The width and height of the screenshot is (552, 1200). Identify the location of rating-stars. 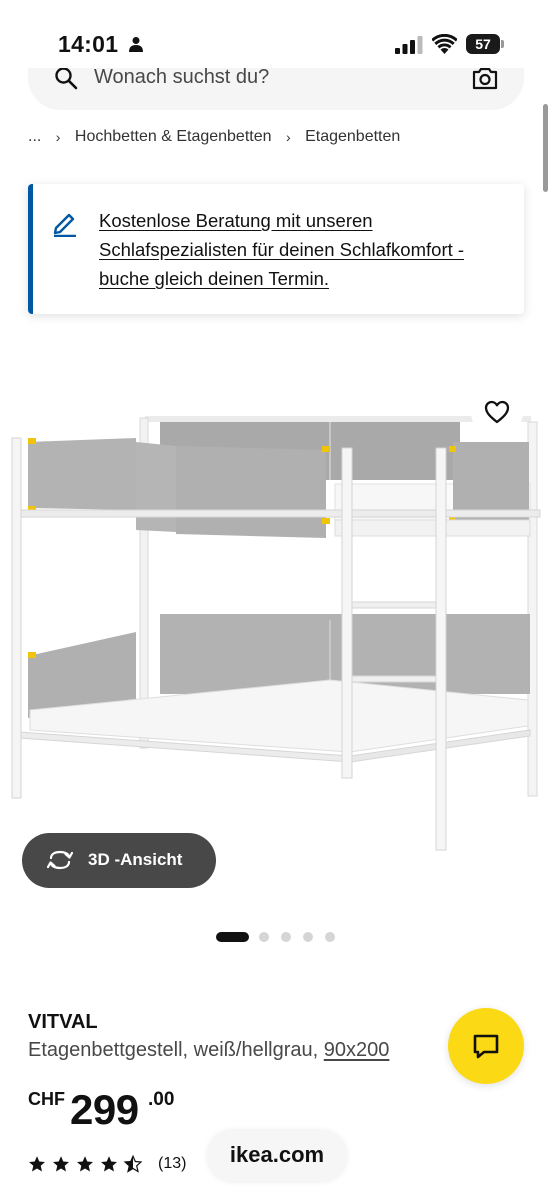
(85, 1164).